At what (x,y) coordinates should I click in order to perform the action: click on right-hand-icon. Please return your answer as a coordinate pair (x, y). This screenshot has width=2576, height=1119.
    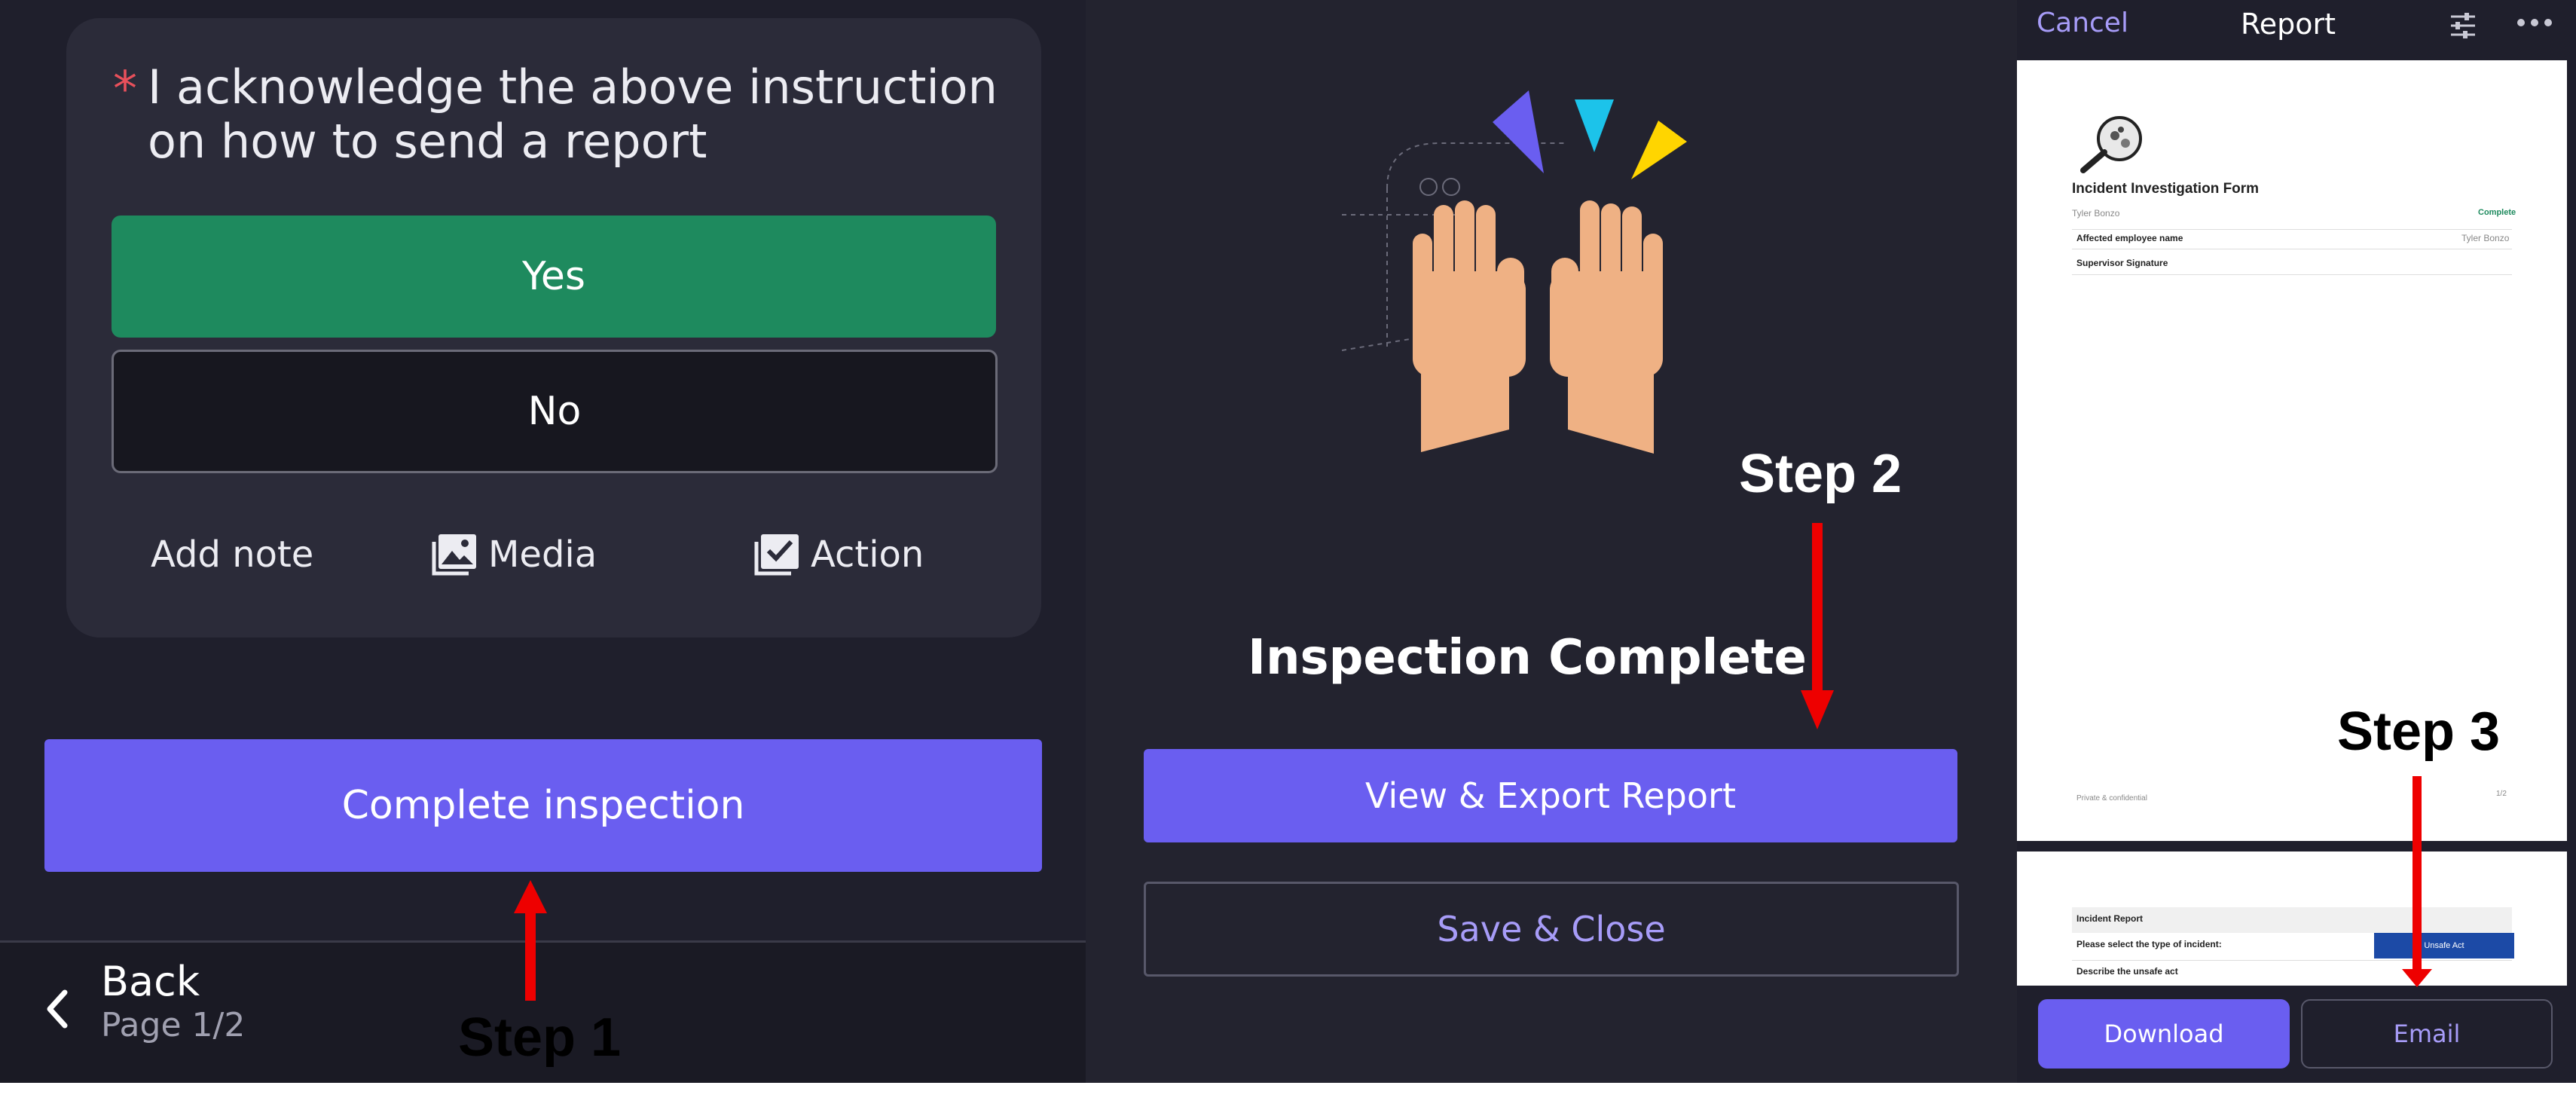
    Looking at the image, I should click on (1606, 327).